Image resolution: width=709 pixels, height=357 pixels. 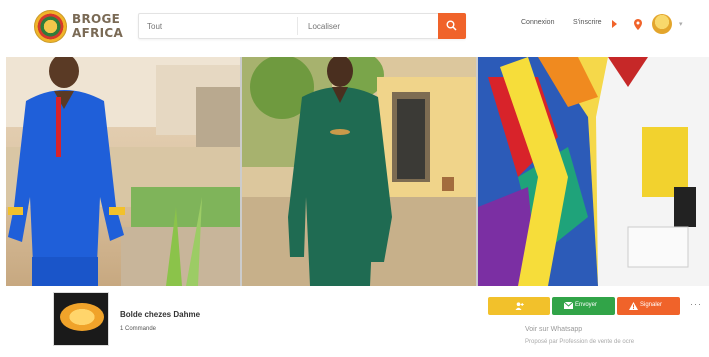 I want to click on shop-address-line2: Proposé par Profession de vente de ocre, so click(x=580, y=342).